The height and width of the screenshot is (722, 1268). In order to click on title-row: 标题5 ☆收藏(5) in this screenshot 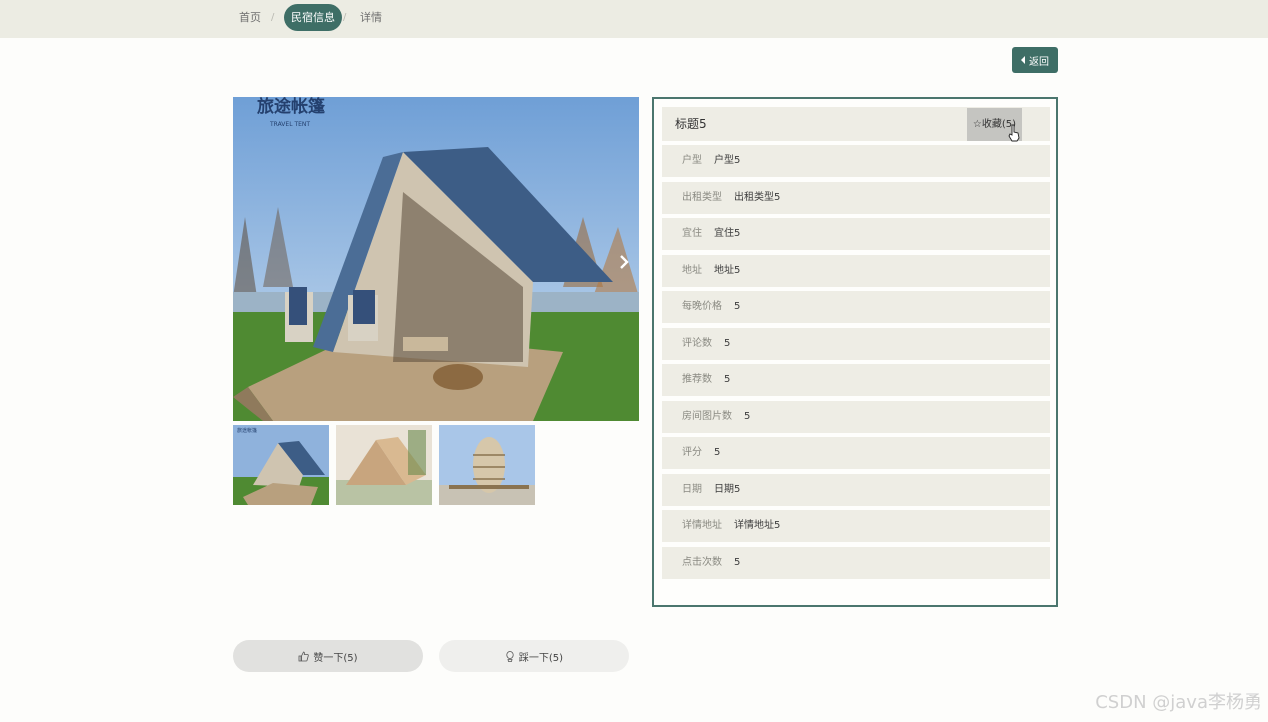, I will do `click(856, 124)`.